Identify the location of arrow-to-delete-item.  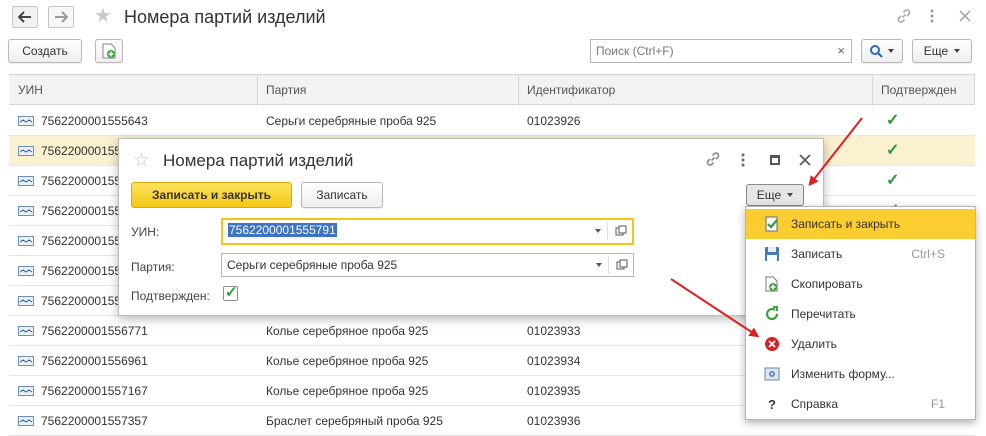
(715, 308).